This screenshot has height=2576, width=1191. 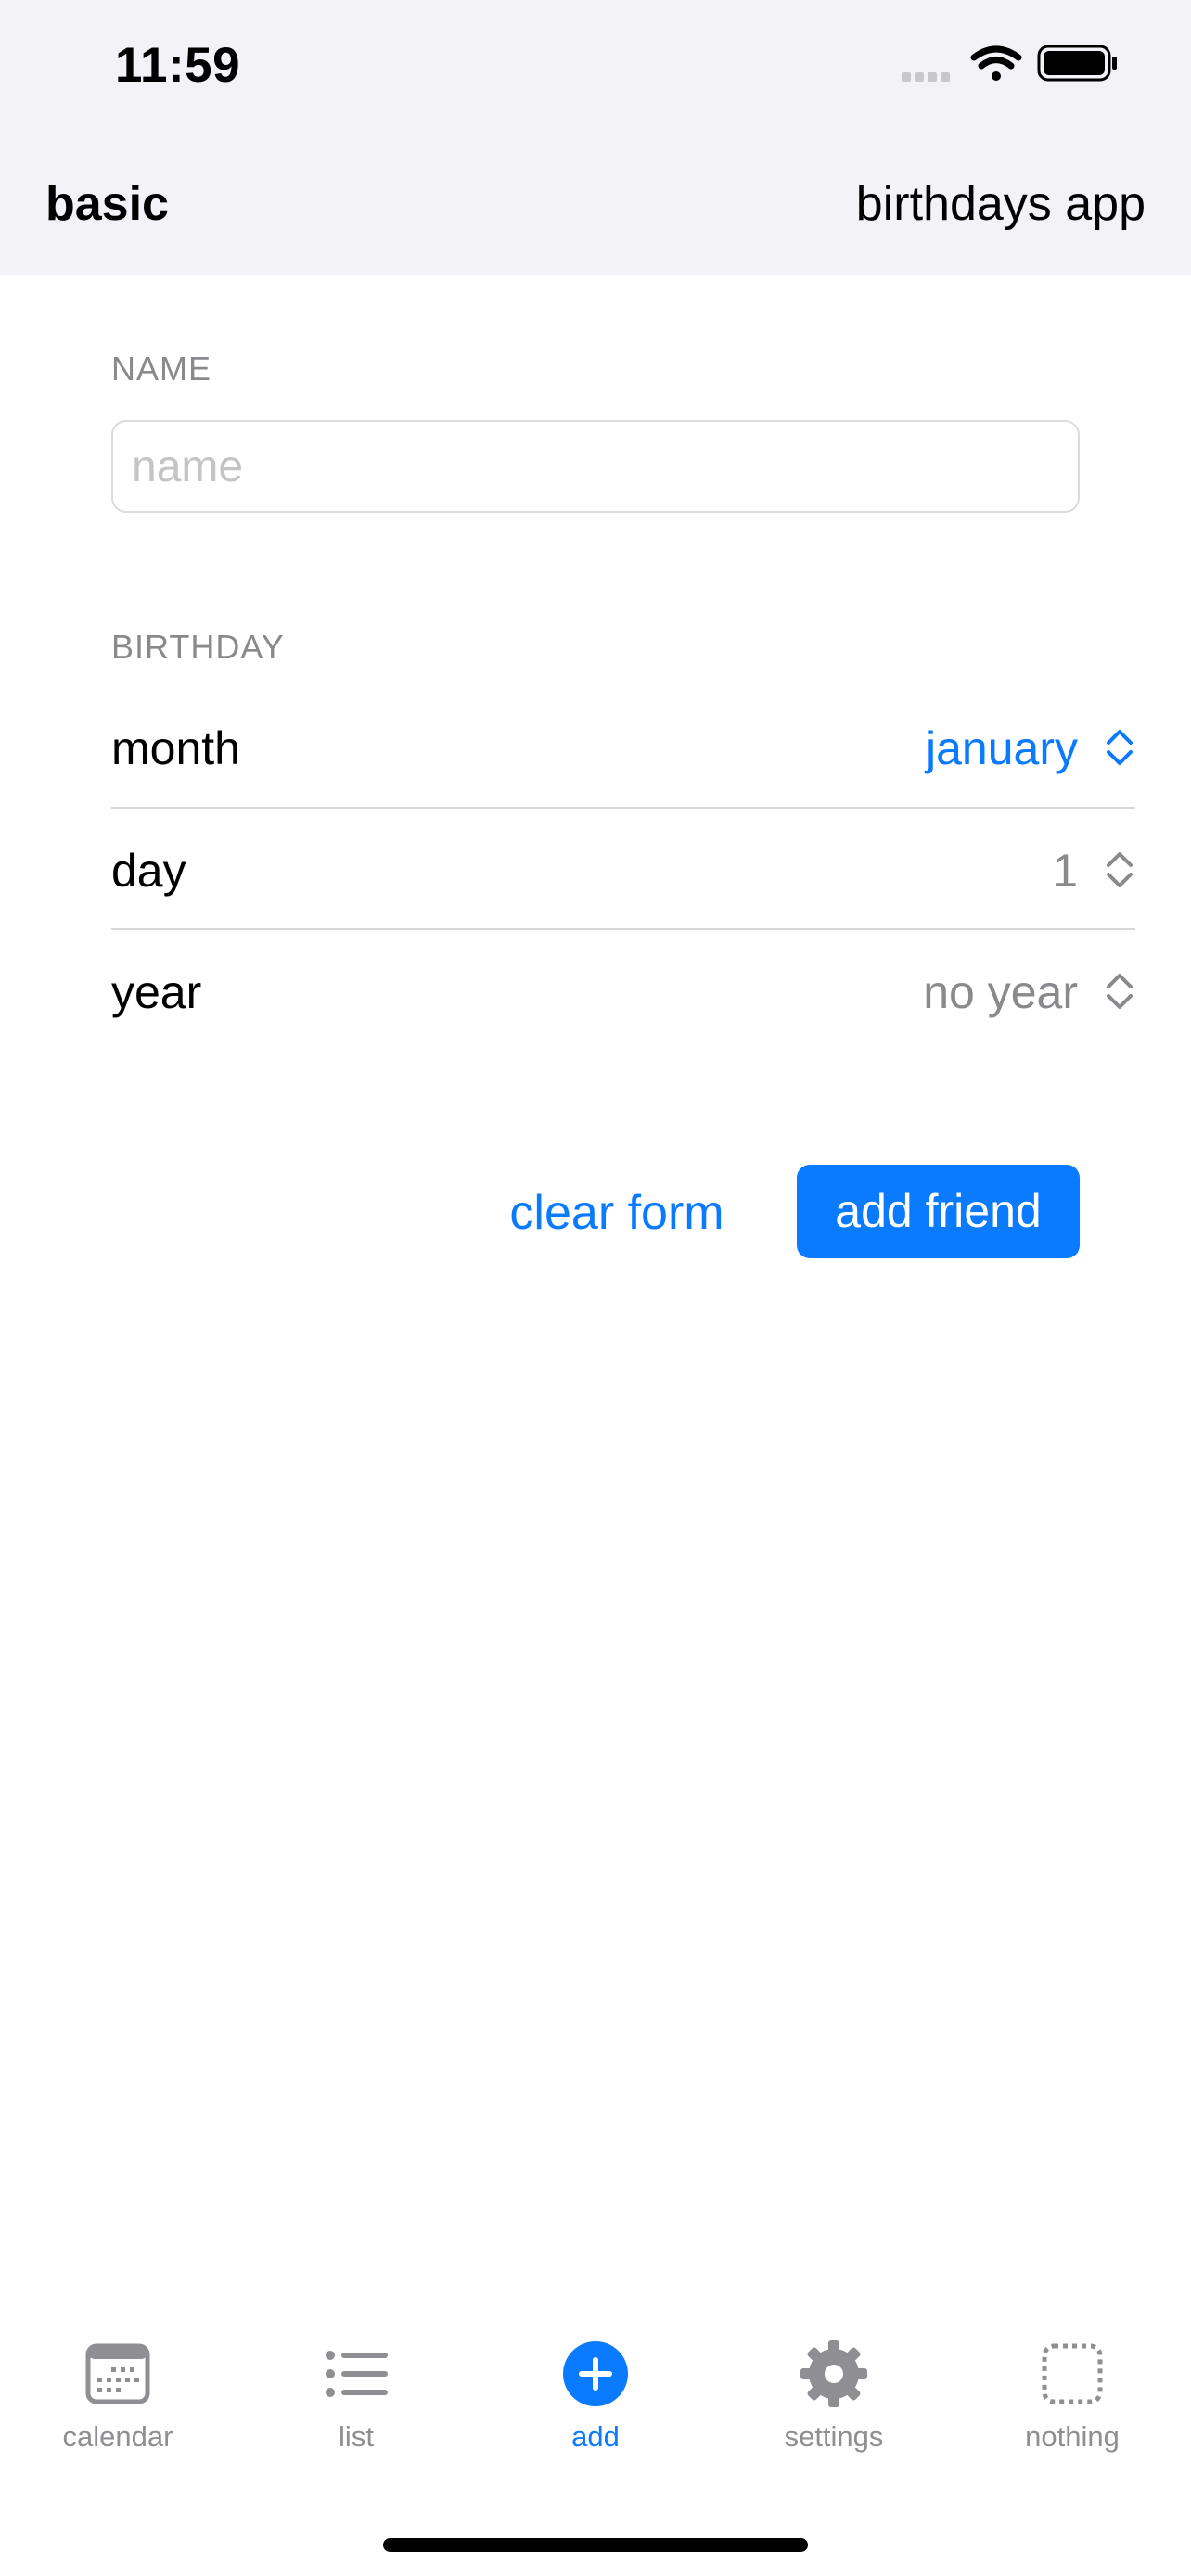 What do you see at coordinates (617, 1213) in the screenshot?
I see `clear-form-button: clear form` at bounding box center [617, 1213].